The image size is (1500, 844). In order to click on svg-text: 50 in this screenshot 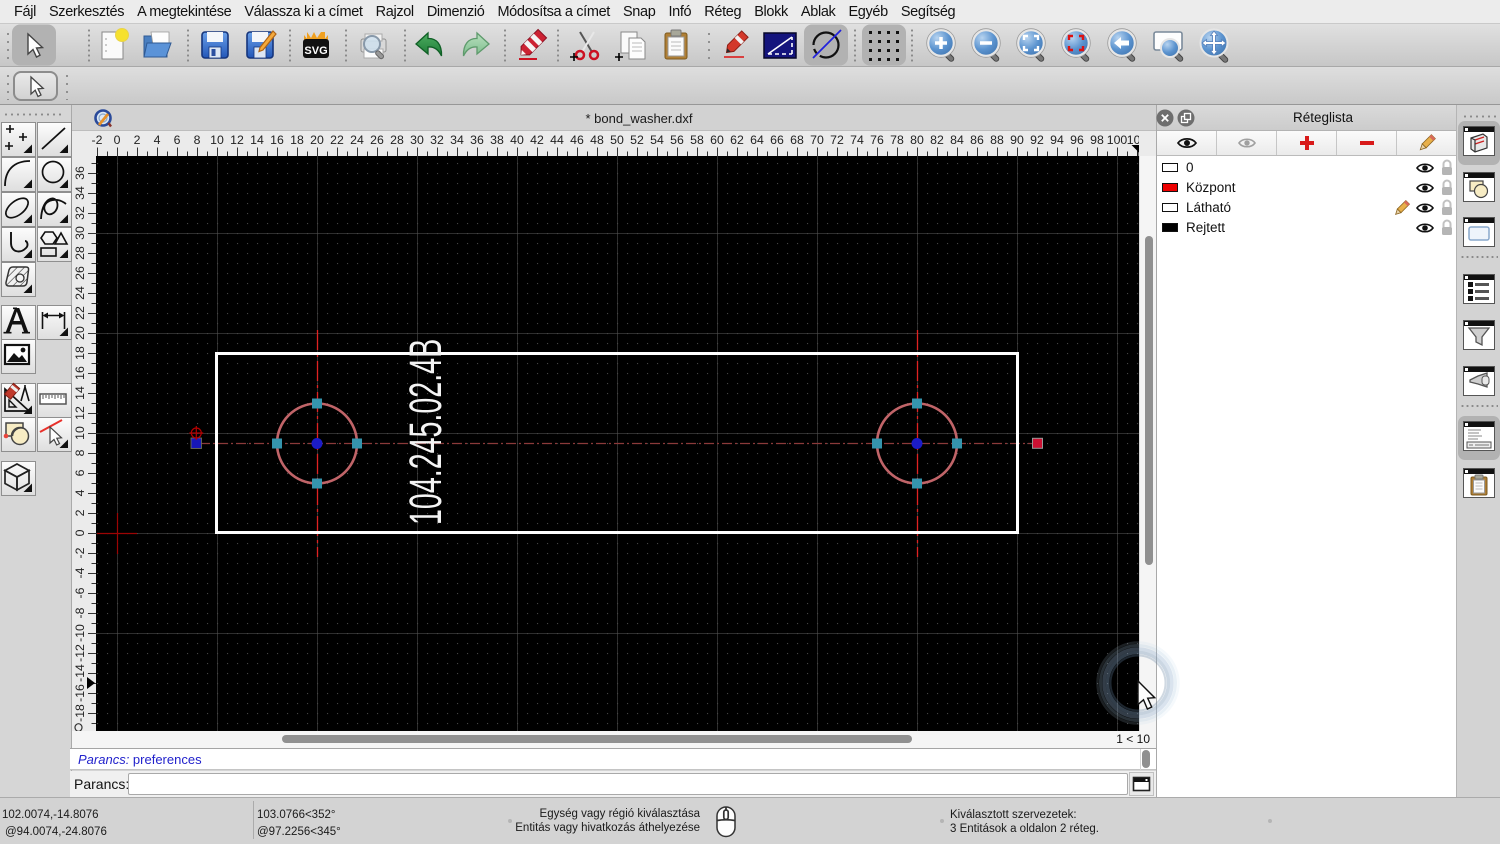, I will do `click(617, 140)`.